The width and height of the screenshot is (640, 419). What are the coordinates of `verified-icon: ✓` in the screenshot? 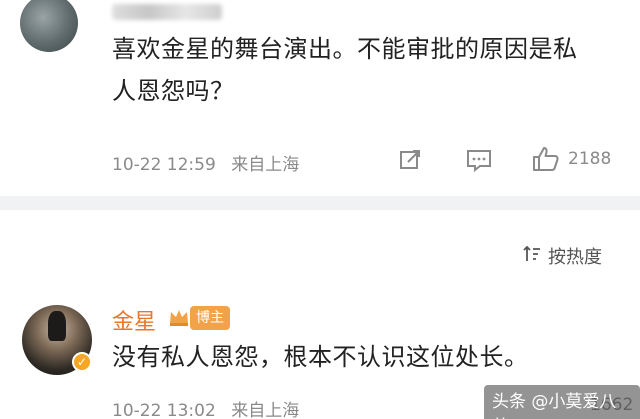 It's located at (82, 362).